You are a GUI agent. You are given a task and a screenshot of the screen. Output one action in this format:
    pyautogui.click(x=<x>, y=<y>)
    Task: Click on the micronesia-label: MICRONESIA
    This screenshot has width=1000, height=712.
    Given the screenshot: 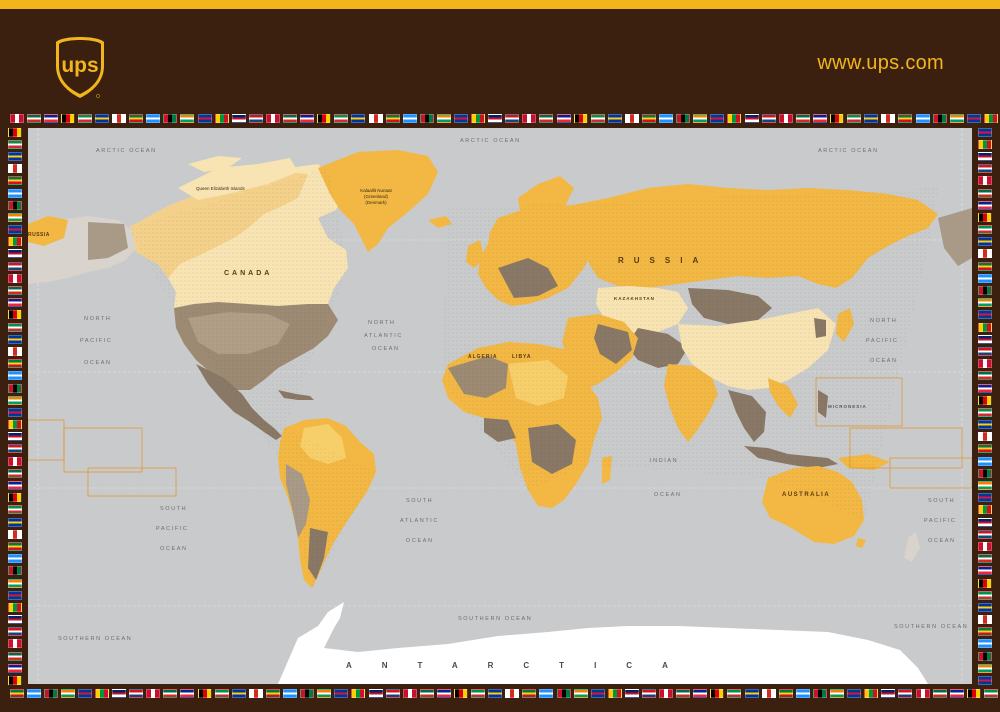 What is the action you would take?
    pyautogui.click(x=847, y=406)
    